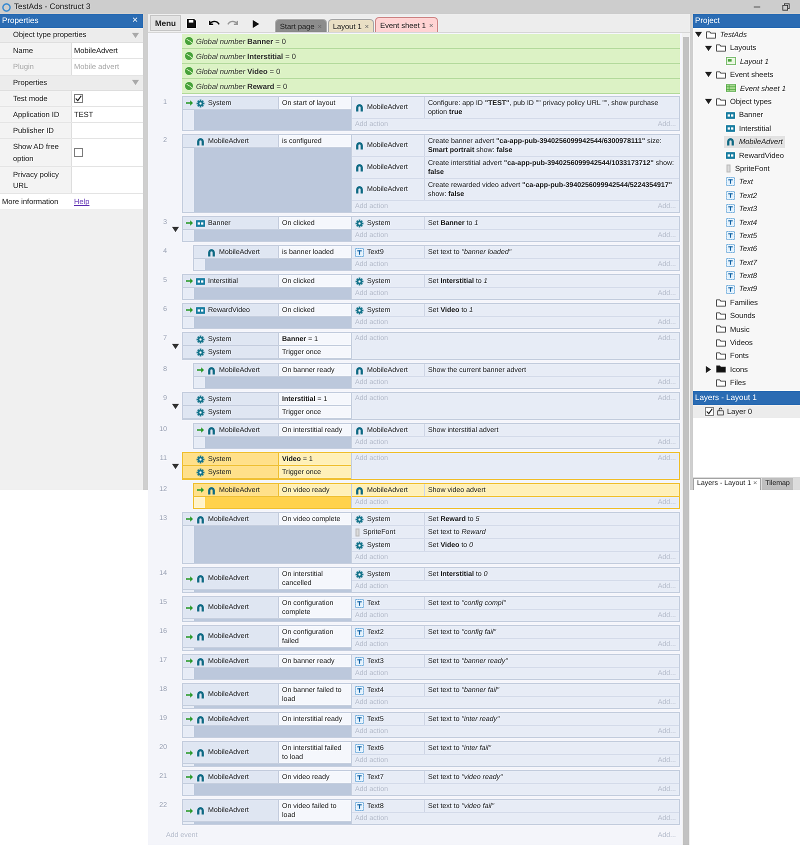 The height and width of the screenshot is (855, 800). Describe the element at coordinates (686, 439) in the screenshot. I see `scrollbar` at that location.